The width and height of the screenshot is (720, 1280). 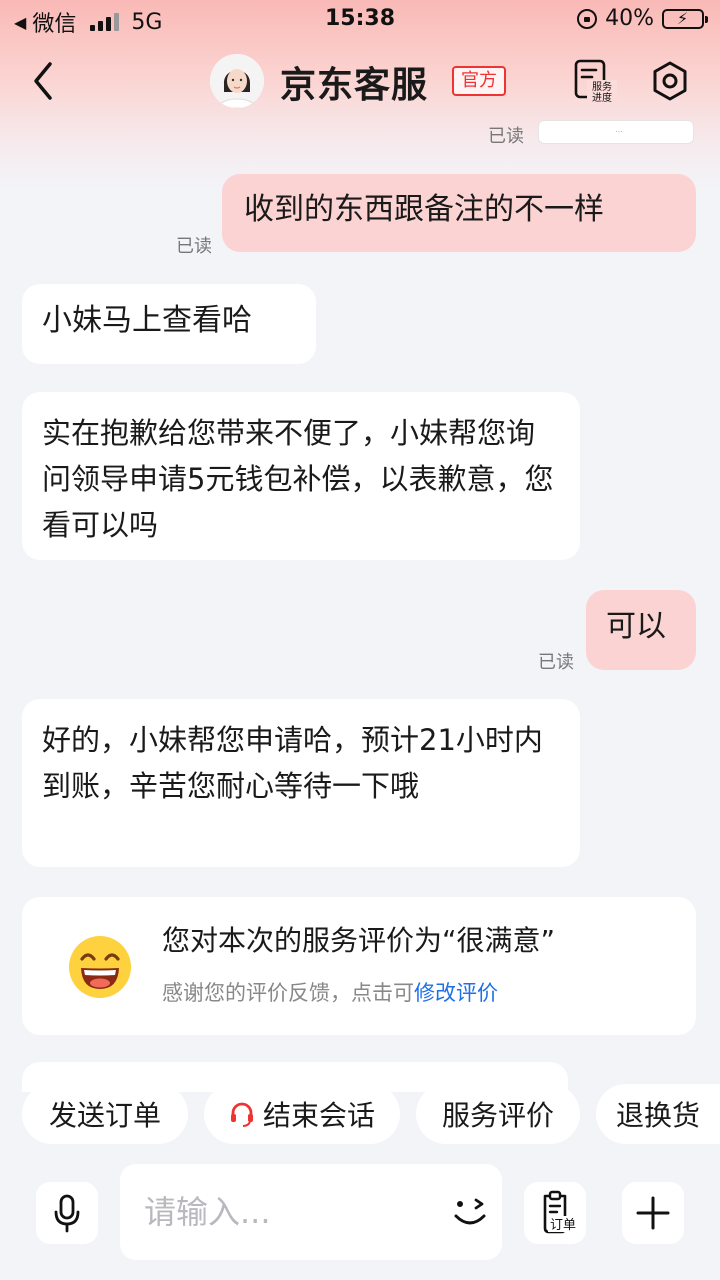 I want to click on hexagon-settings-icon, so click(x=670, y=81).